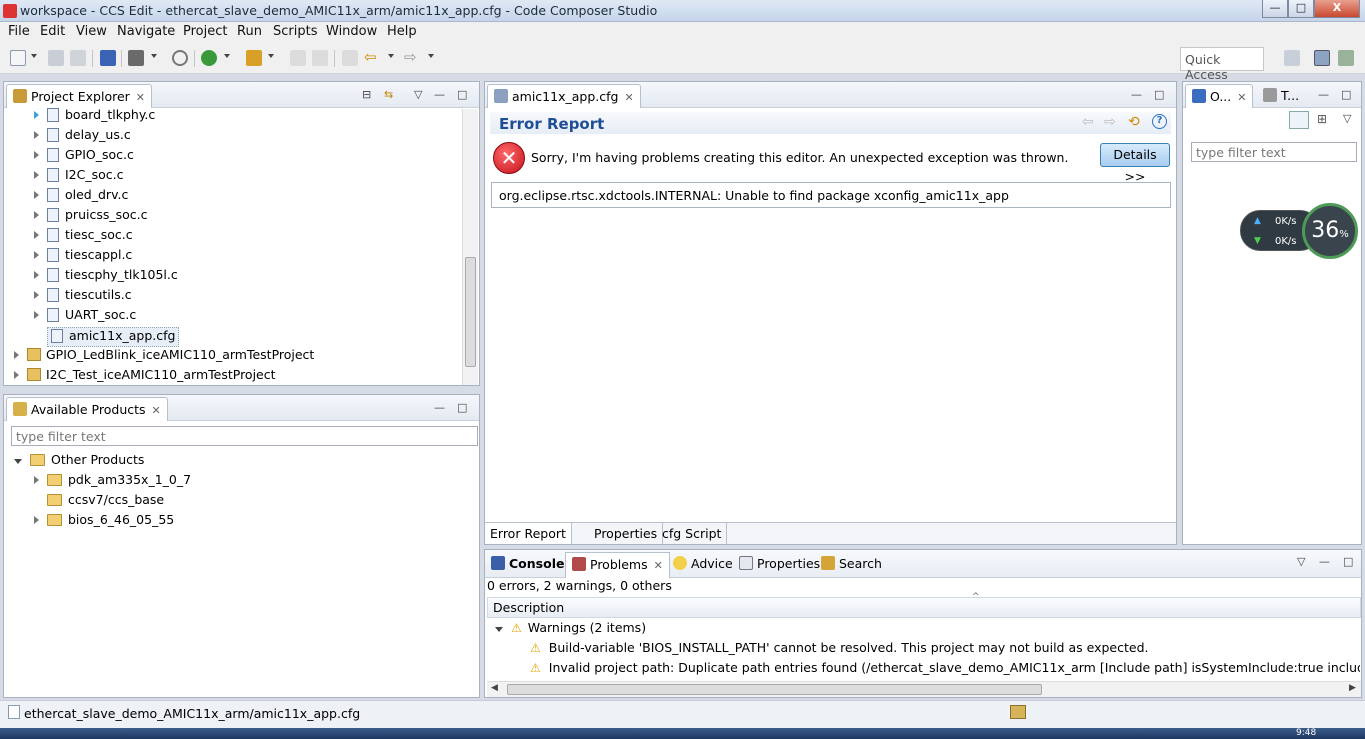 Image resolution: width=1365 pixels, height=739 pixels. I want to click on tab-project-explorer: Project Explorer ✕, so click(79, 96).